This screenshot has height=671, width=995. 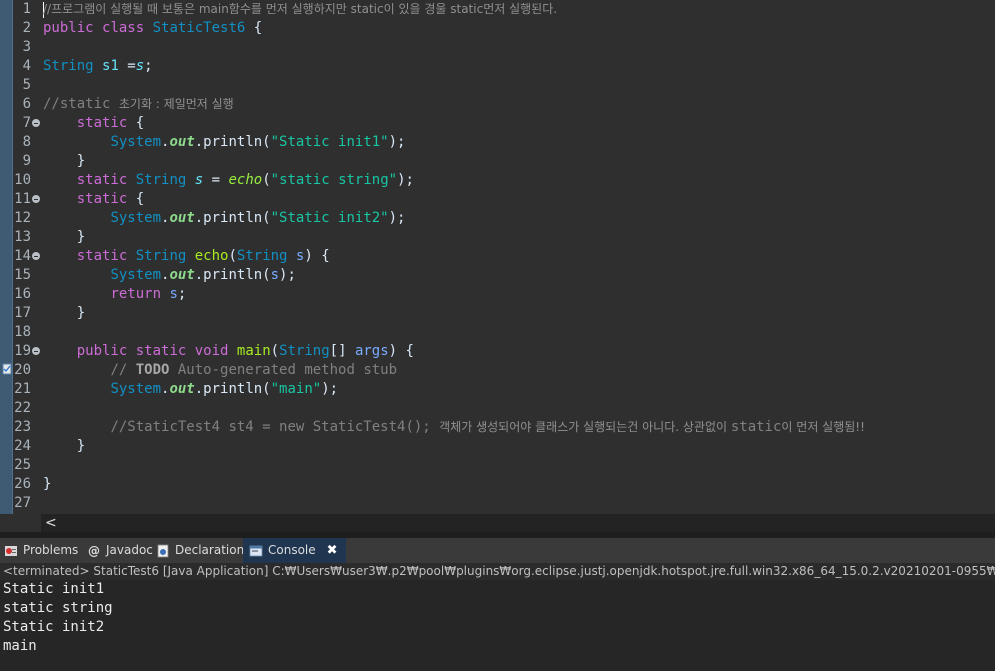 I want to click on console-line: static string, so click(x=58, y=608).